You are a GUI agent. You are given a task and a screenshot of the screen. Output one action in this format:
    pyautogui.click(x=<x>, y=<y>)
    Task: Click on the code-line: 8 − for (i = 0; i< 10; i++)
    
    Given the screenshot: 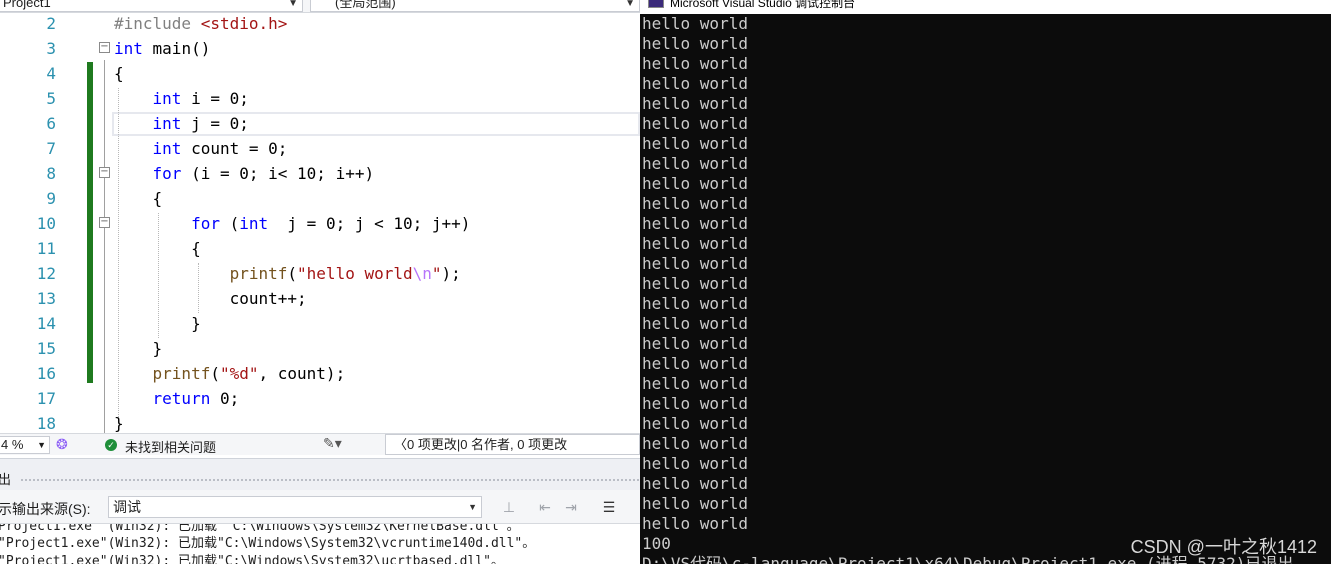 What is the action you would take?
    pyautogui.click(x=320, y=173)
    